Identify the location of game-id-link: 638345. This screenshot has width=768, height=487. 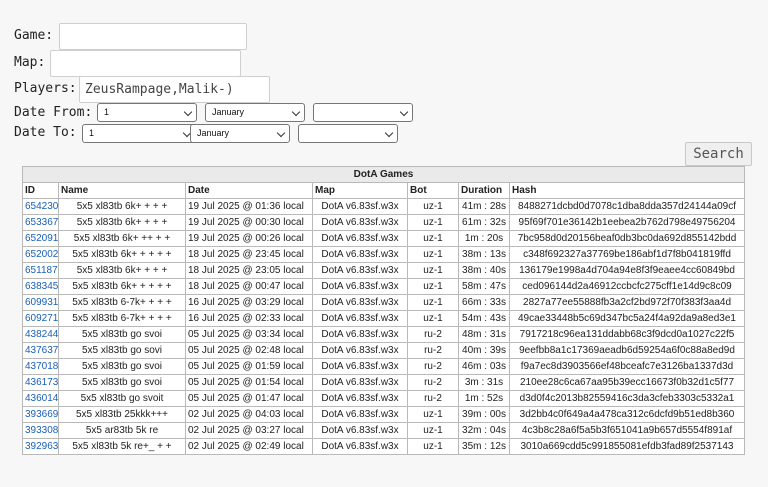
(41, 286).